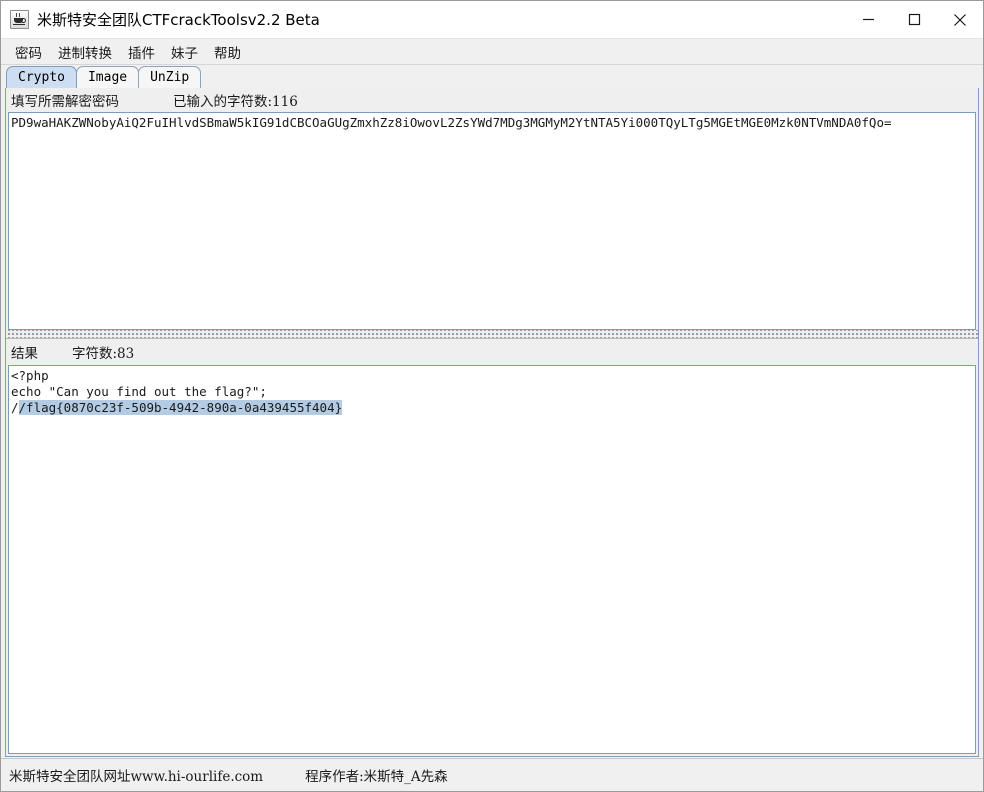  What do you see at coordinates (235, 102) in the screenshot?
I see `input-char-count: 已输入的字符数:116` at bounding box center [235, 102].